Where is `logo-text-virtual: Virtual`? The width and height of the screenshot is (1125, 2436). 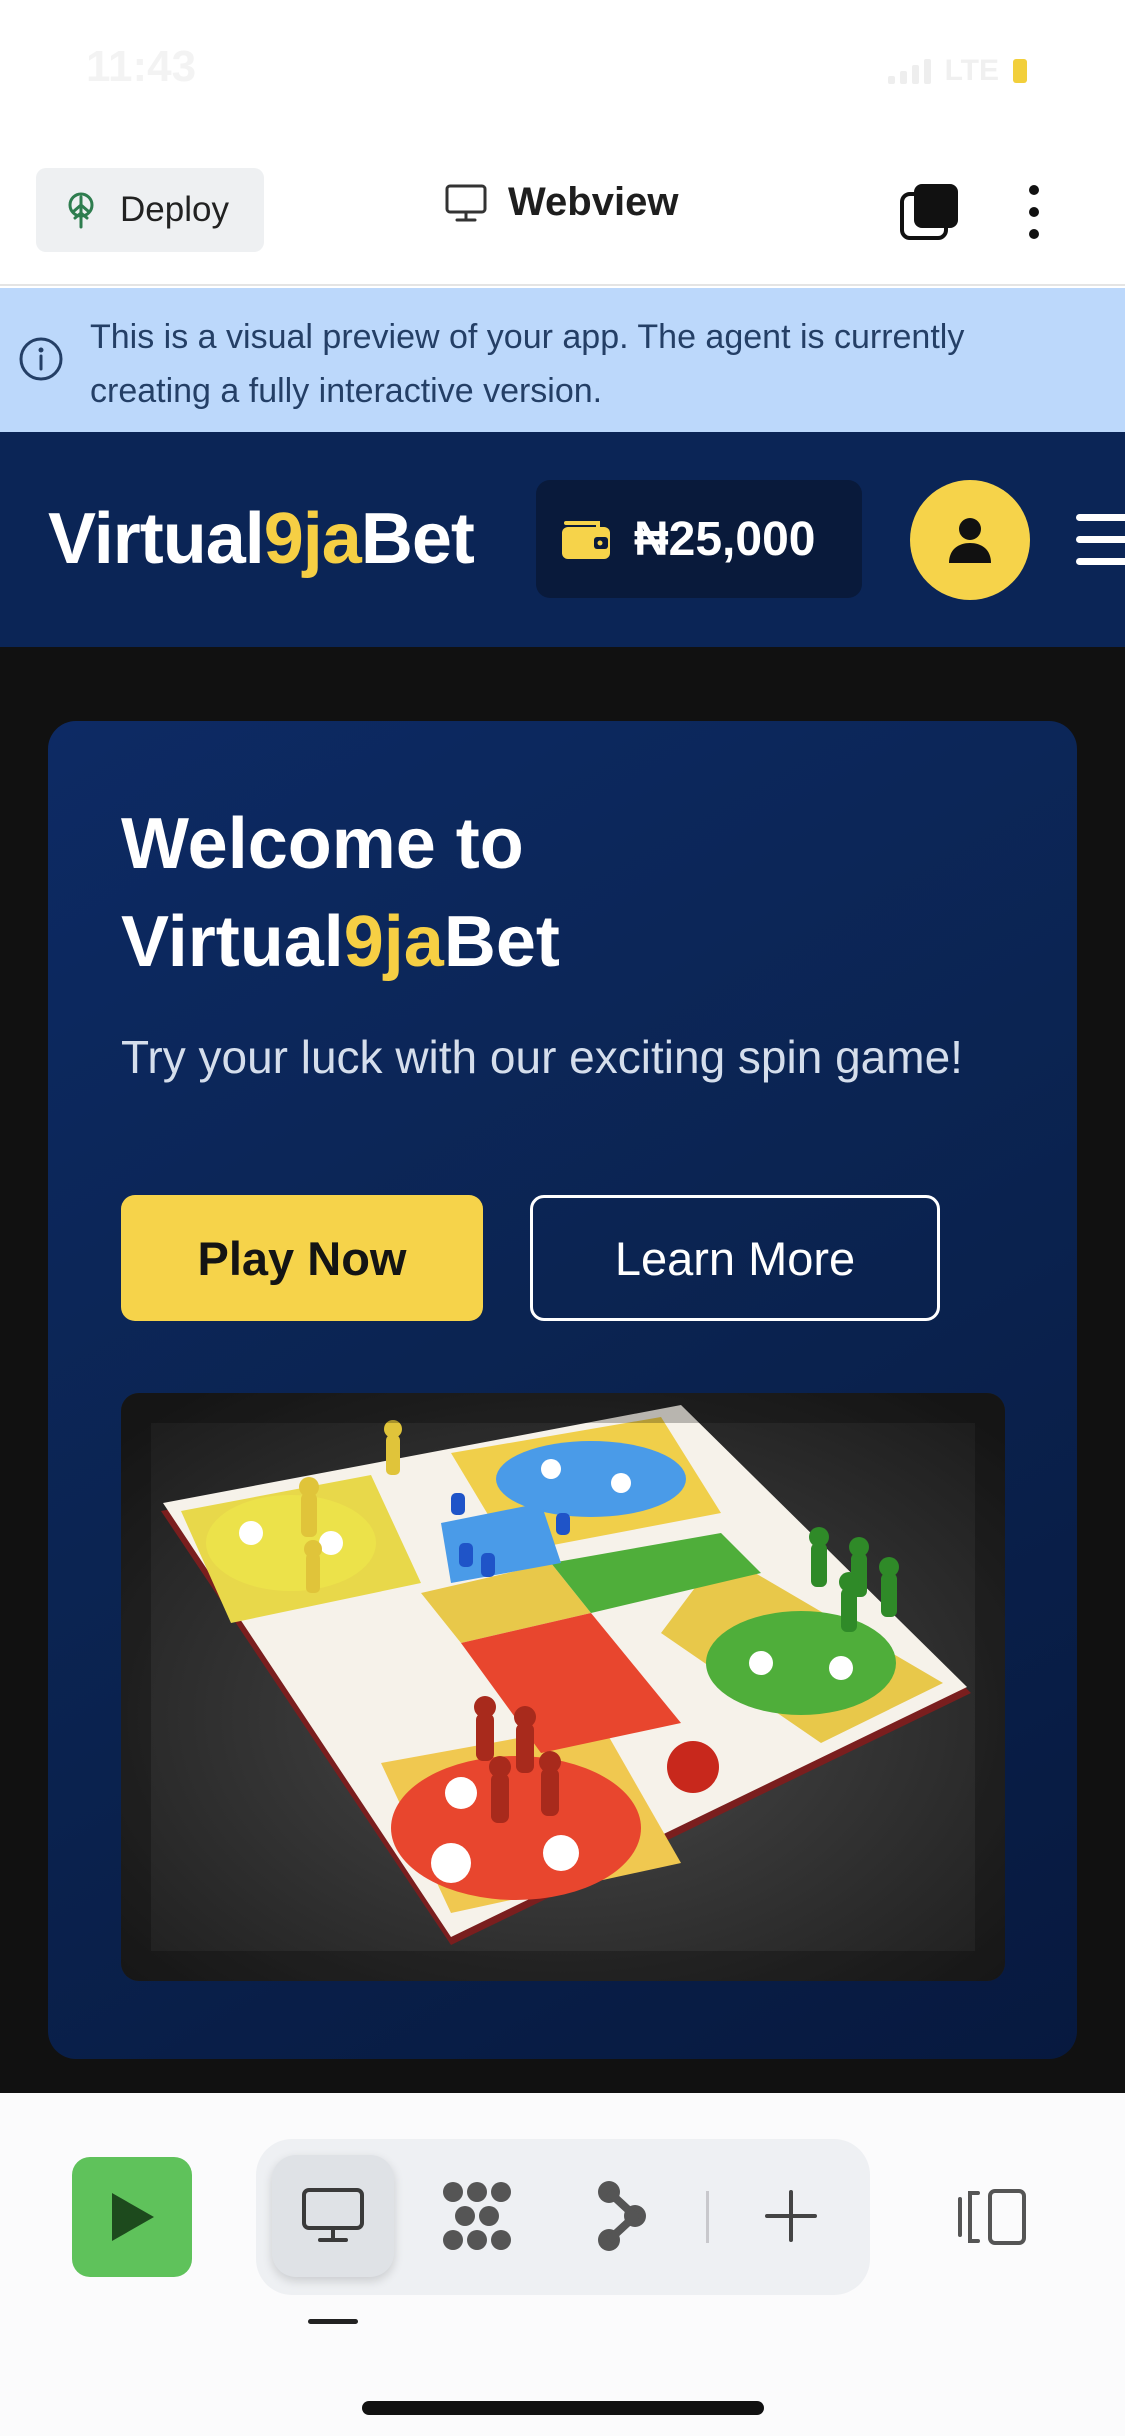
logo-text-virtual: Virtual is located at coordinates (156, 539).